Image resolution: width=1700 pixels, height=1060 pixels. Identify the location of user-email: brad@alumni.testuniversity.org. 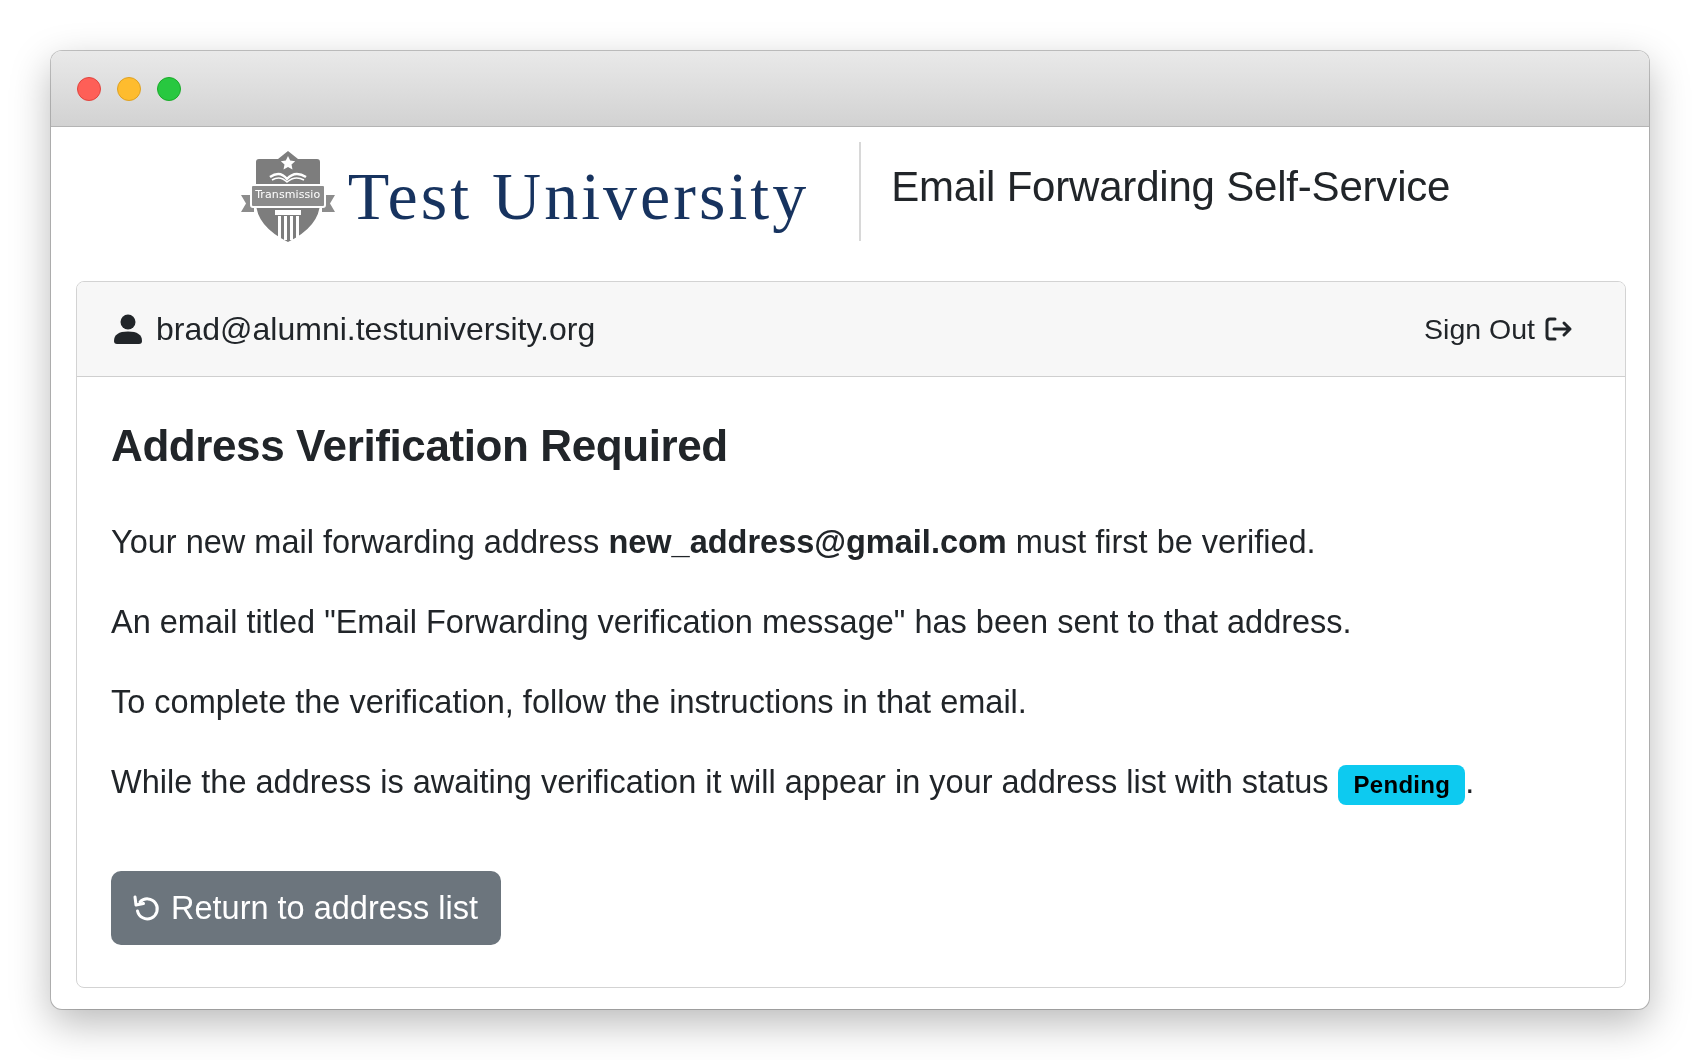
(376, 329).